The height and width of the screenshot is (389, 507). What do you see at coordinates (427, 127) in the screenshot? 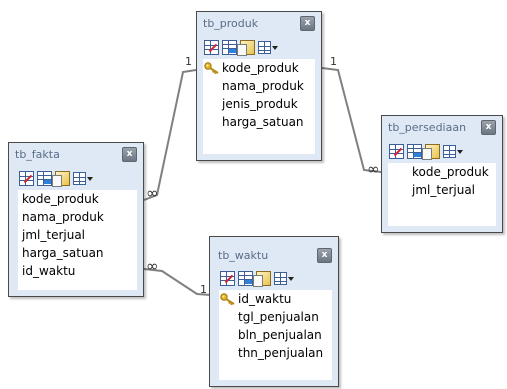
I see `table-title: tb_persediaan` at bounding box center [427, 127].